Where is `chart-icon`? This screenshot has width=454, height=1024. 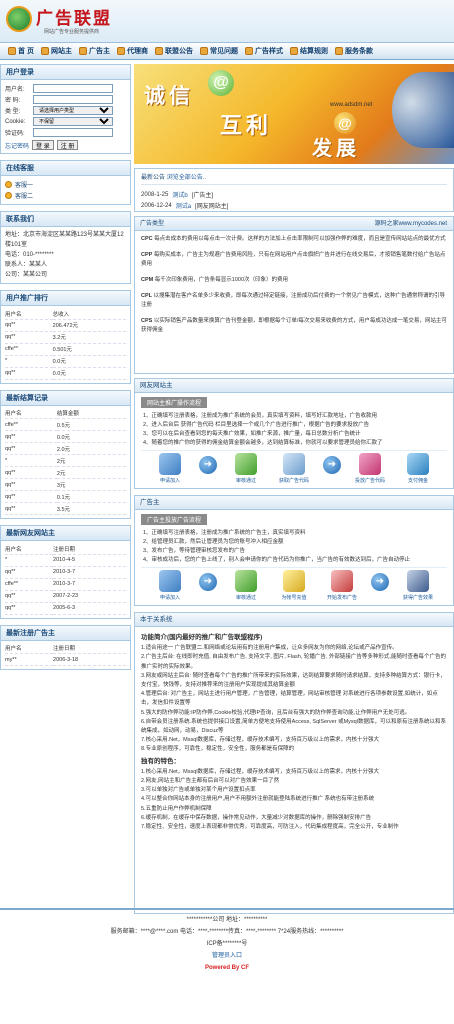
chart-icon is located at coordinates (418, 581).